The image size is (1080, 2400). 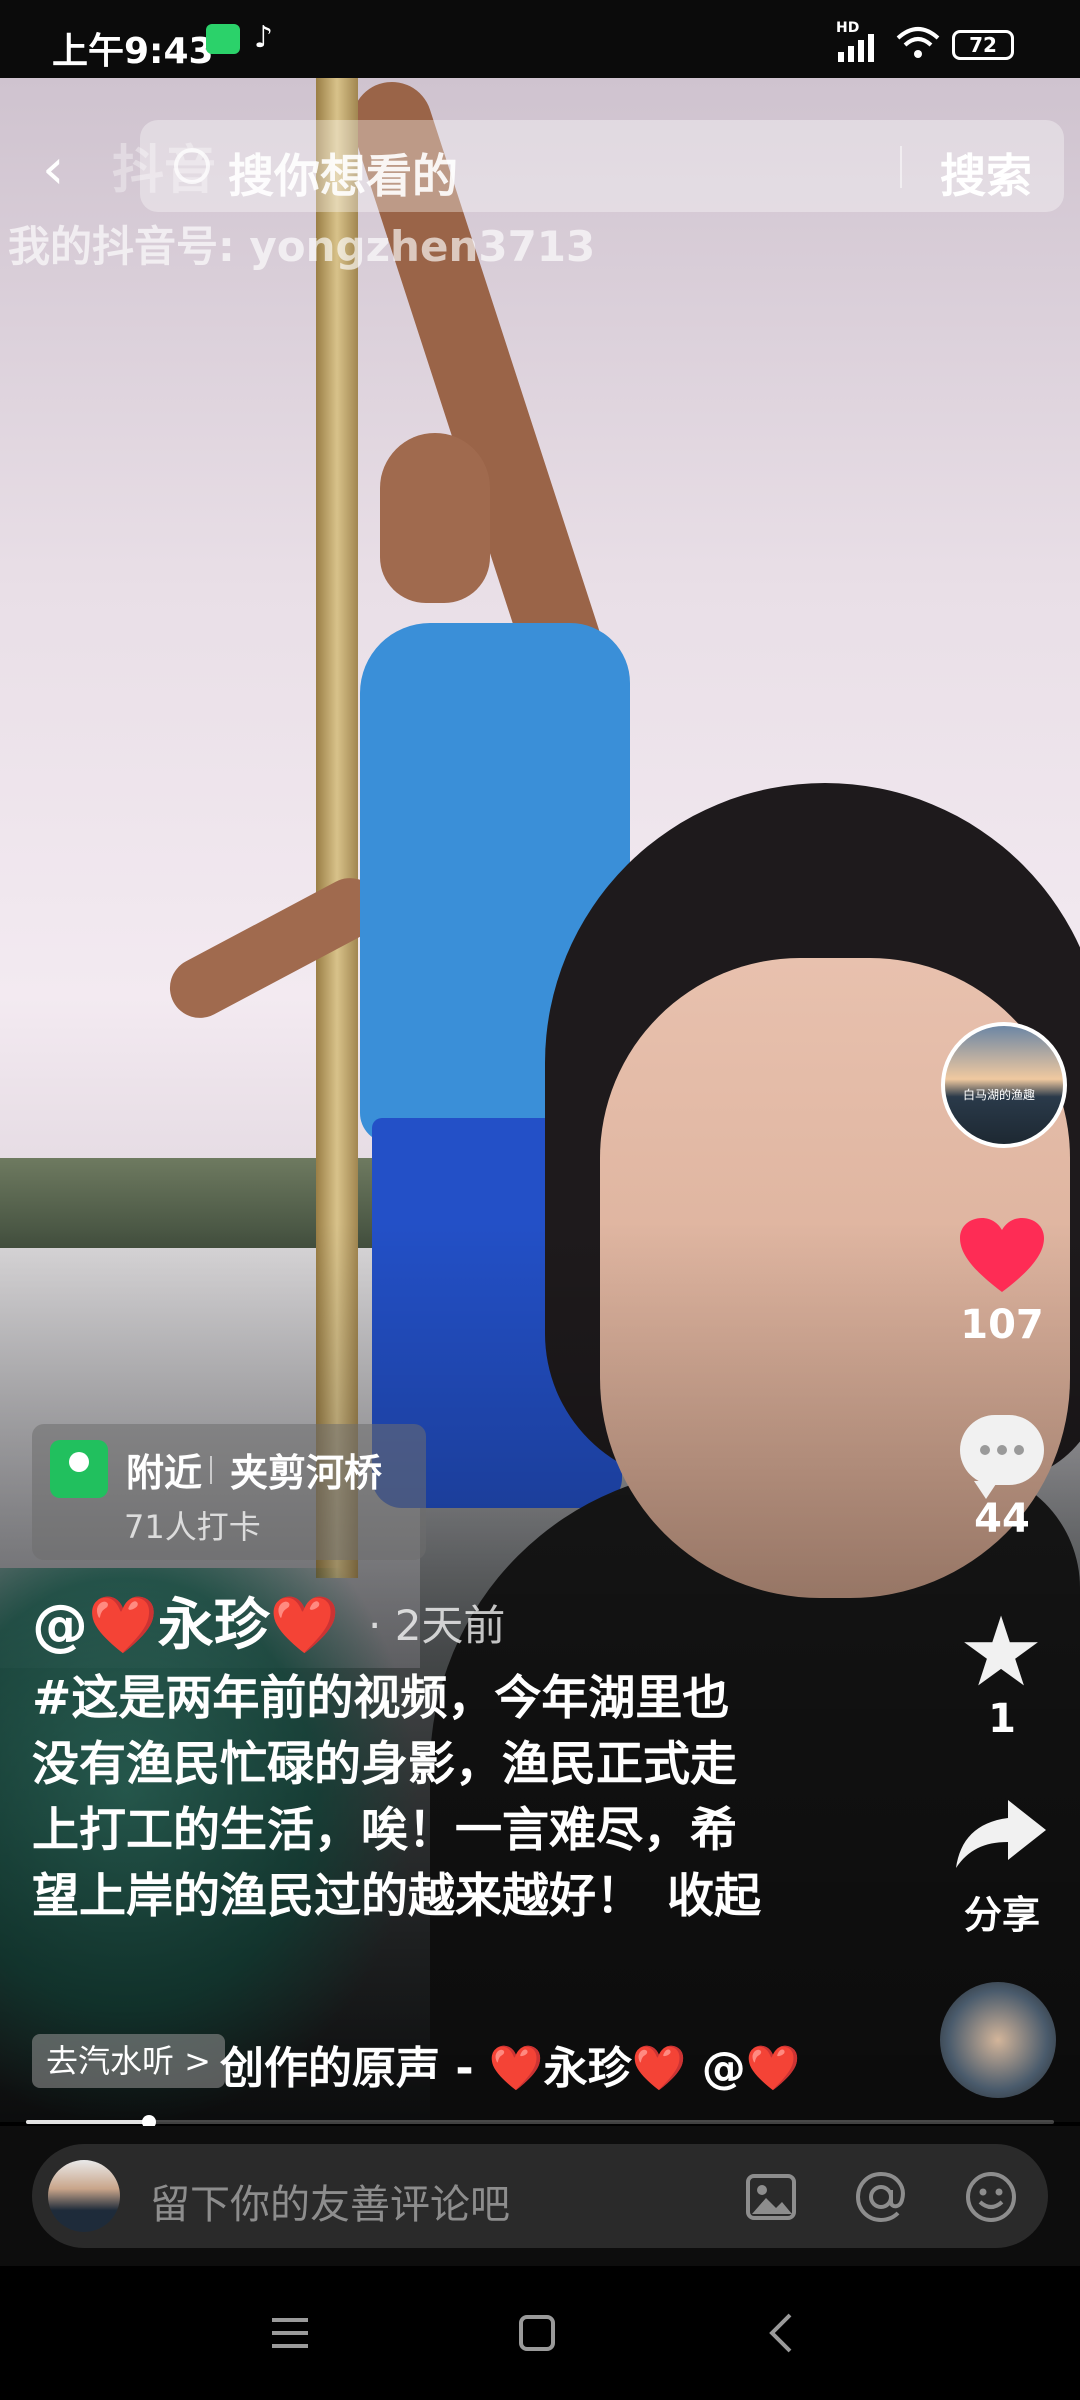 I want to click on signal-icon, so click(x=856, y=48).